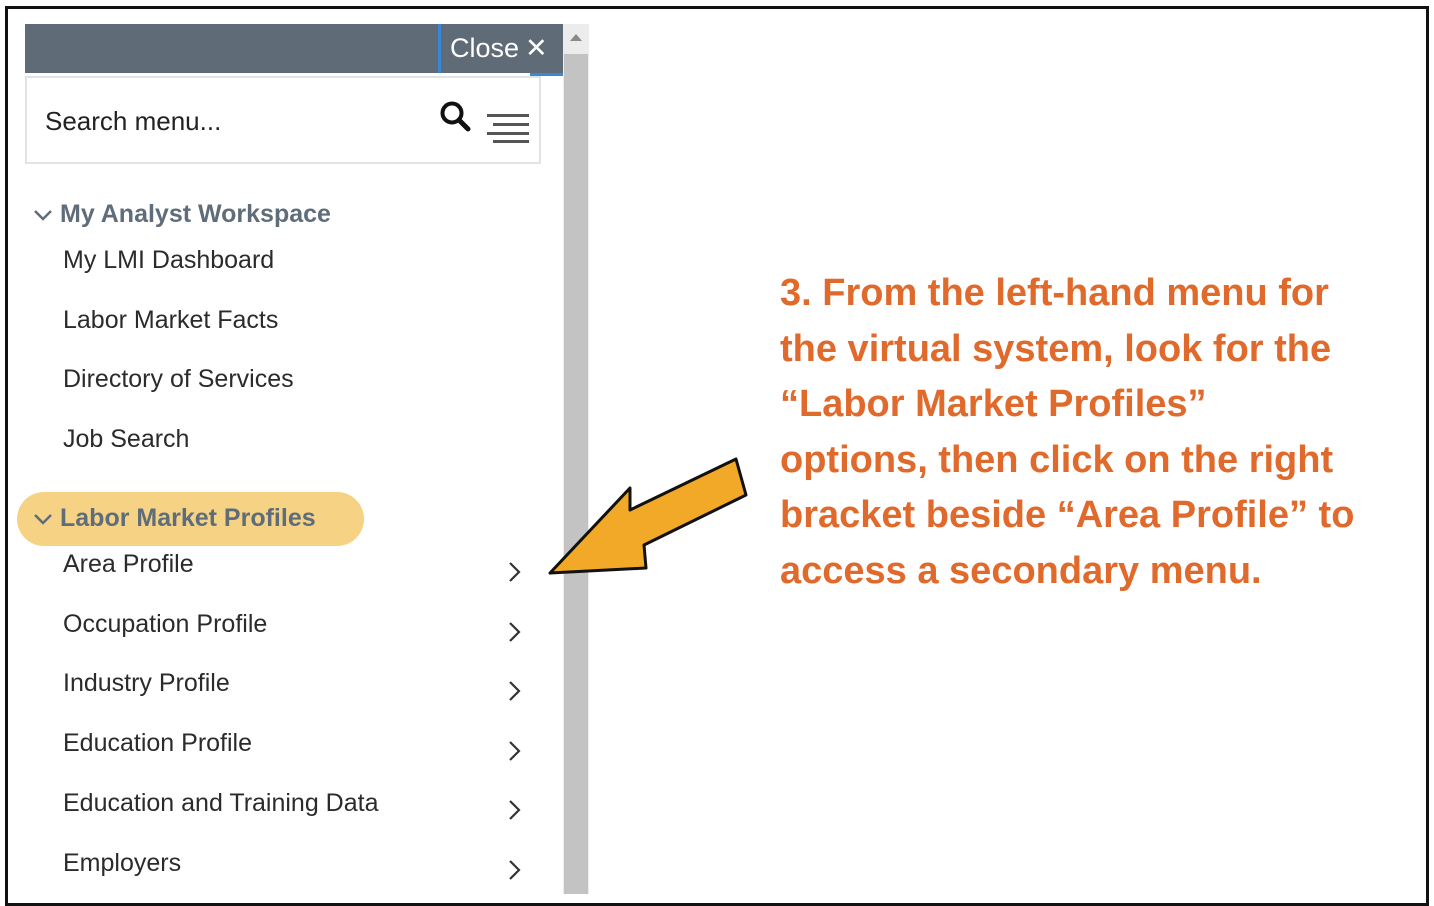 Image resolution: width=1434 pixels, height=906 pixels. I want to click on topbar-divider, so click(439, 48).